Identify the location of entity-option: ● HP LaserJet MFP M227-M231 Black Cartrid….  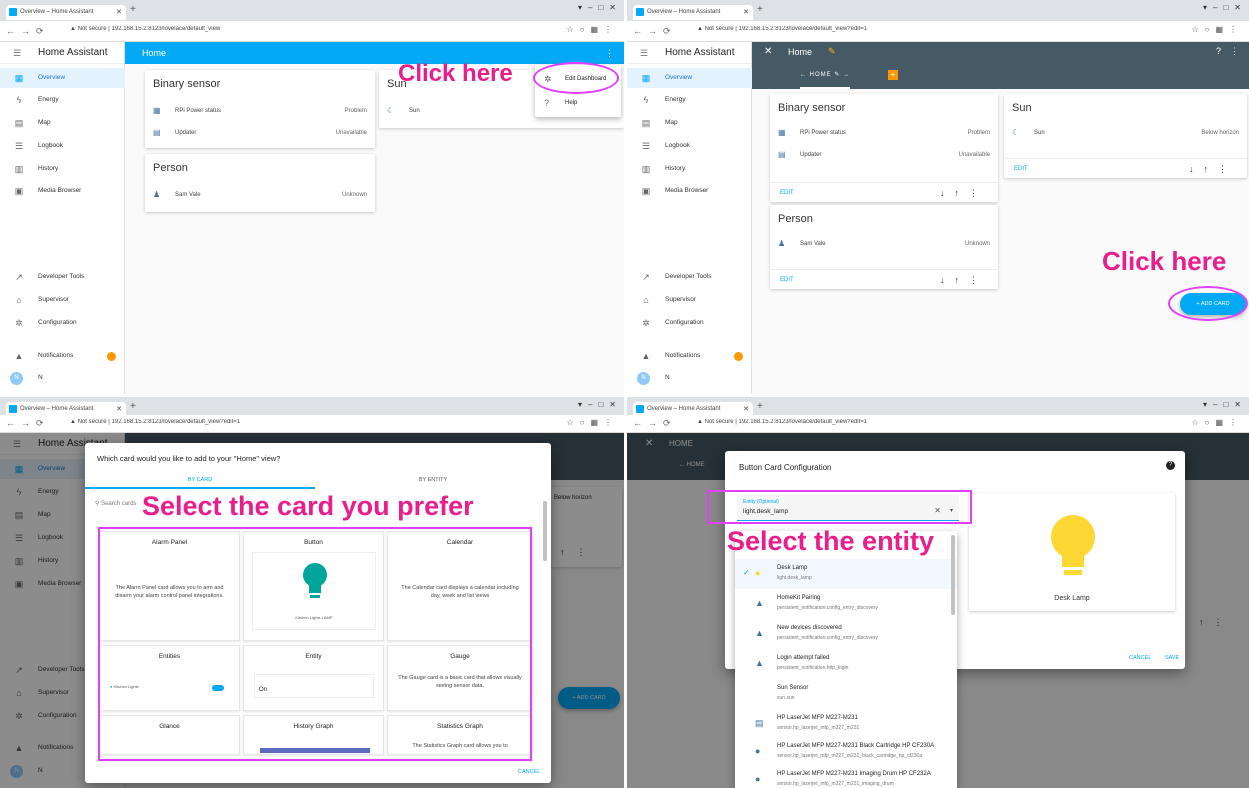
(846, 752).